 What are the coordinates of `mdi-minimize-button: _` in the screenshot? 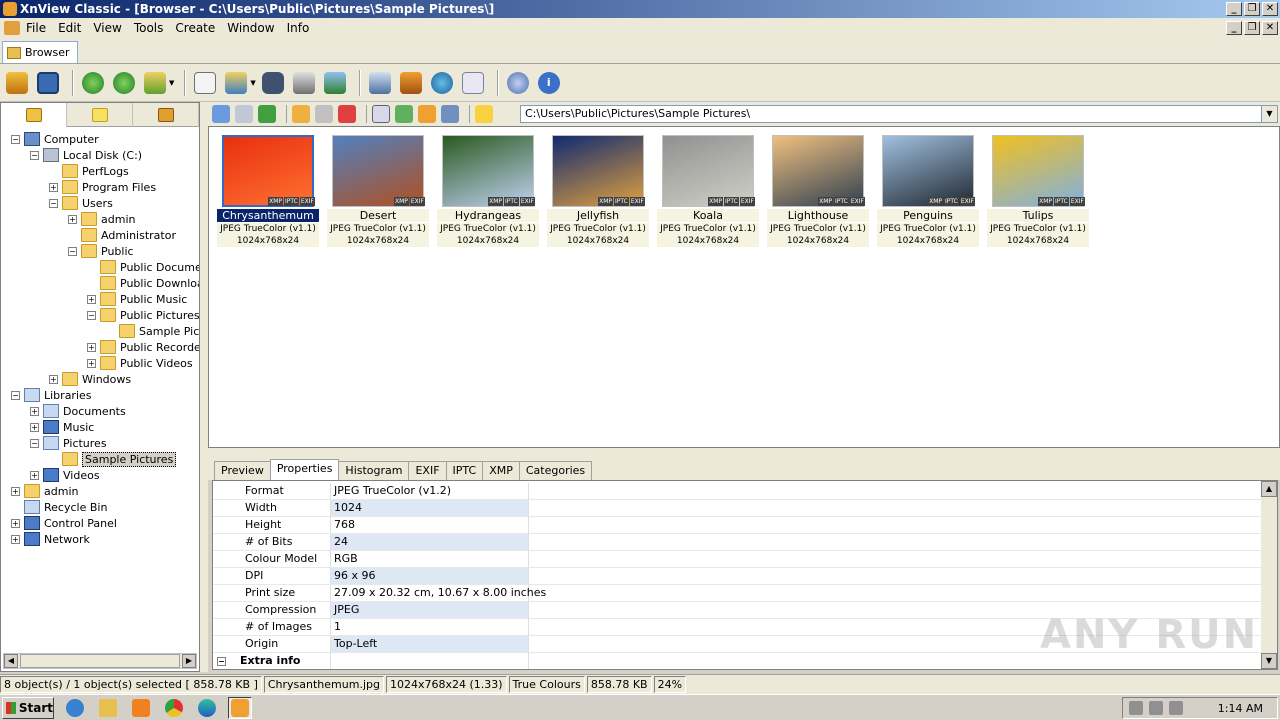 It's located at (1234, 28).